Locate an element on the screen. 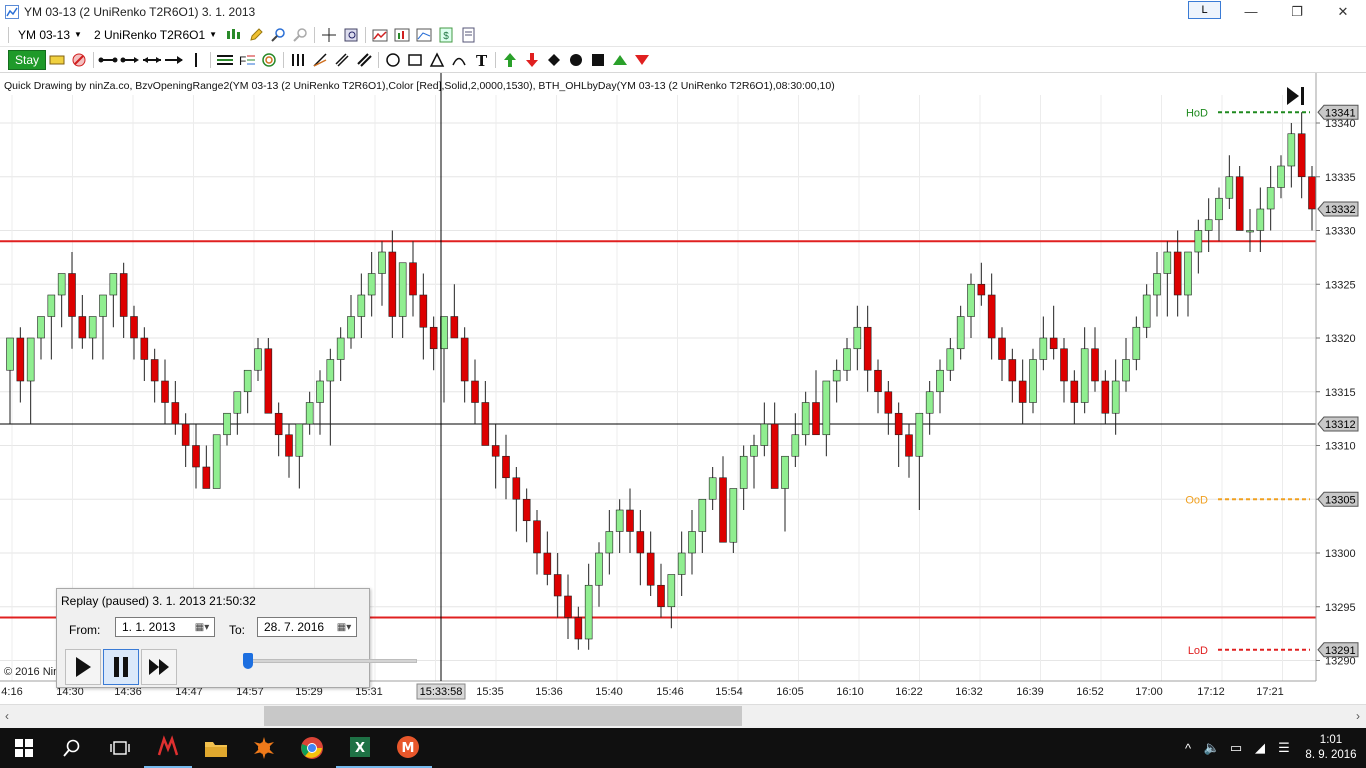  pause-icon is located at coordinates (121, 667).